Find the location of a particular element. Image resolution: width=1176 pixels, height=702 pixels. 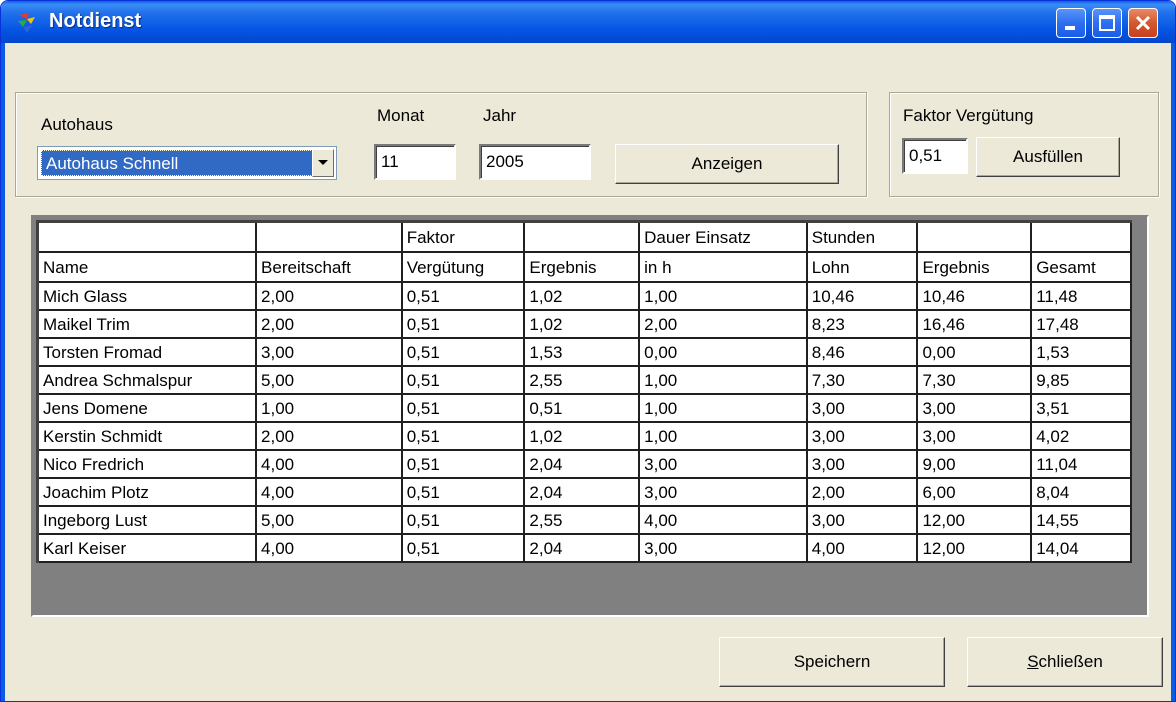

jahr-input is located at coordinates (535, 162).